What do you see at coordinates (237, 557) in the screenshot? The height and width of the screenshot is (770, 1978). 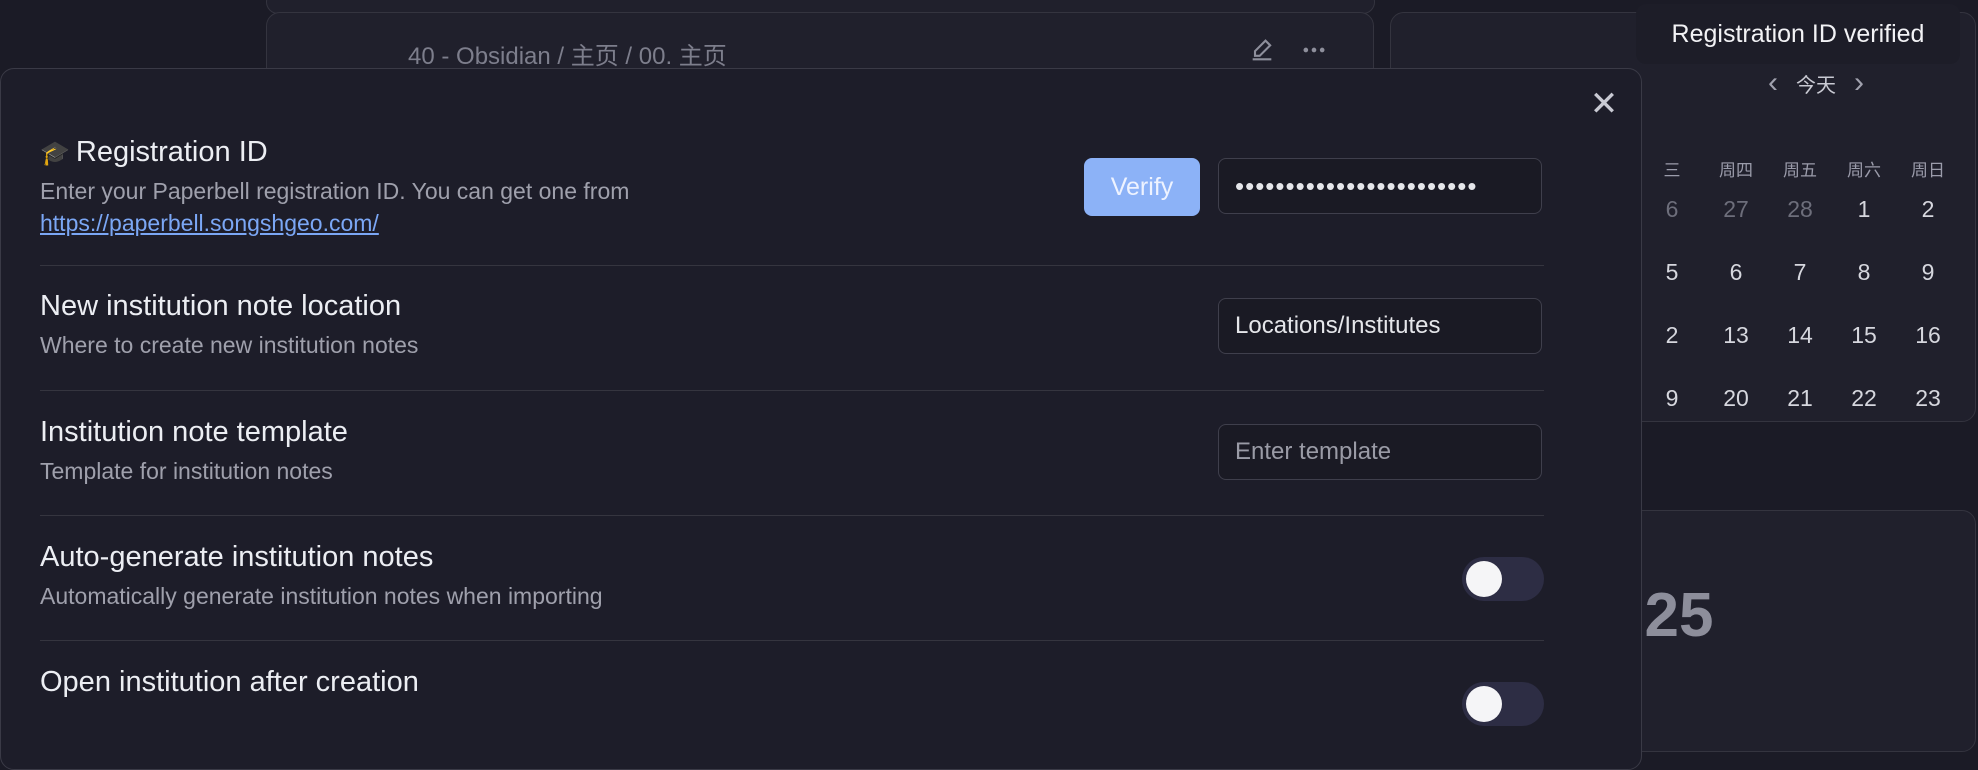 I see `setting-title: Auto-generate institution notes` at bounding box center [237, 557].